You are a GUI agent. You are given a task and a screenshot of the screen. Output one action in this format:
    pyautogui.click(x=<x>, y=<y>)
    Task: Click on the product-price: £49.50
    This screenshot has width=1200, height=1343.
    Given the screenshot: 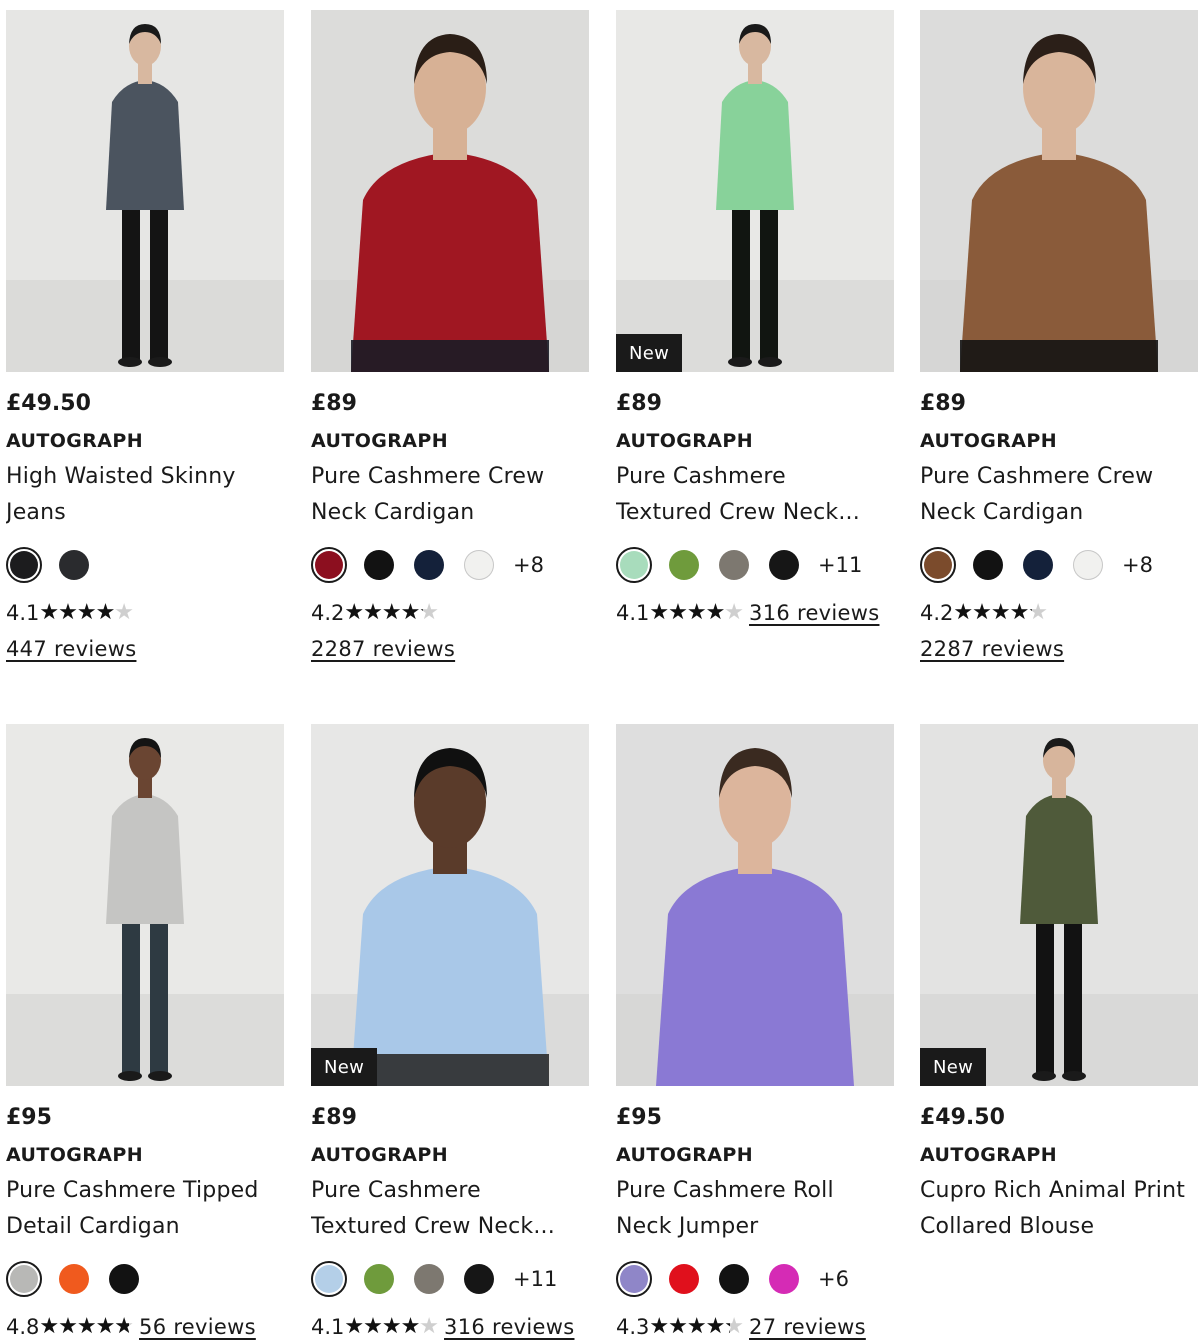 What is the action you would take?
    pyautogui.click(x=48, y=403)
    